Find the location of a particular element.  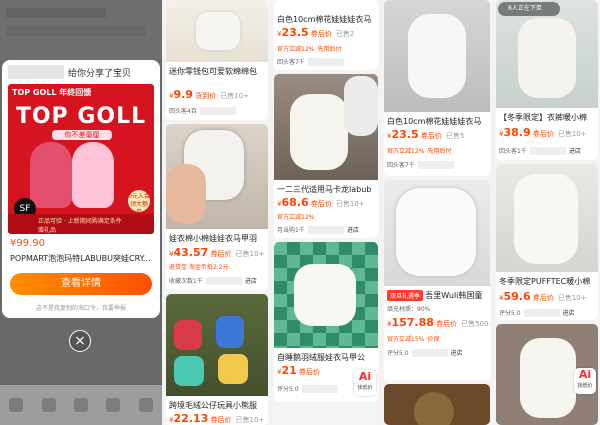

product-price: ¥23.5 券后价 已售5 is located at coordinates (426, 134).